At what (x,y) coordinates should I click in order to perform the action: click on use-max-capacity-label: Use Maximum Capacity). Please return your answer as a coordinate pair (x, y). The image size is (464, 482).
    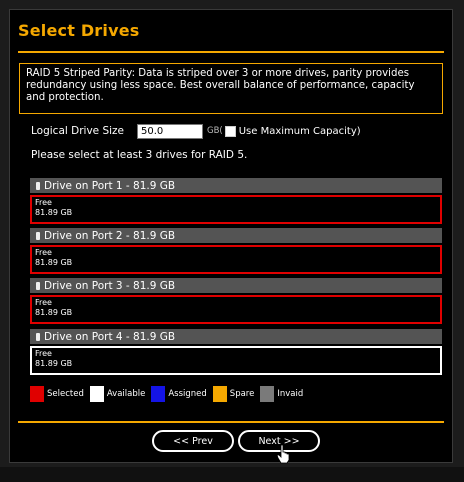
    Looking at the image, I should click on (300, 131).